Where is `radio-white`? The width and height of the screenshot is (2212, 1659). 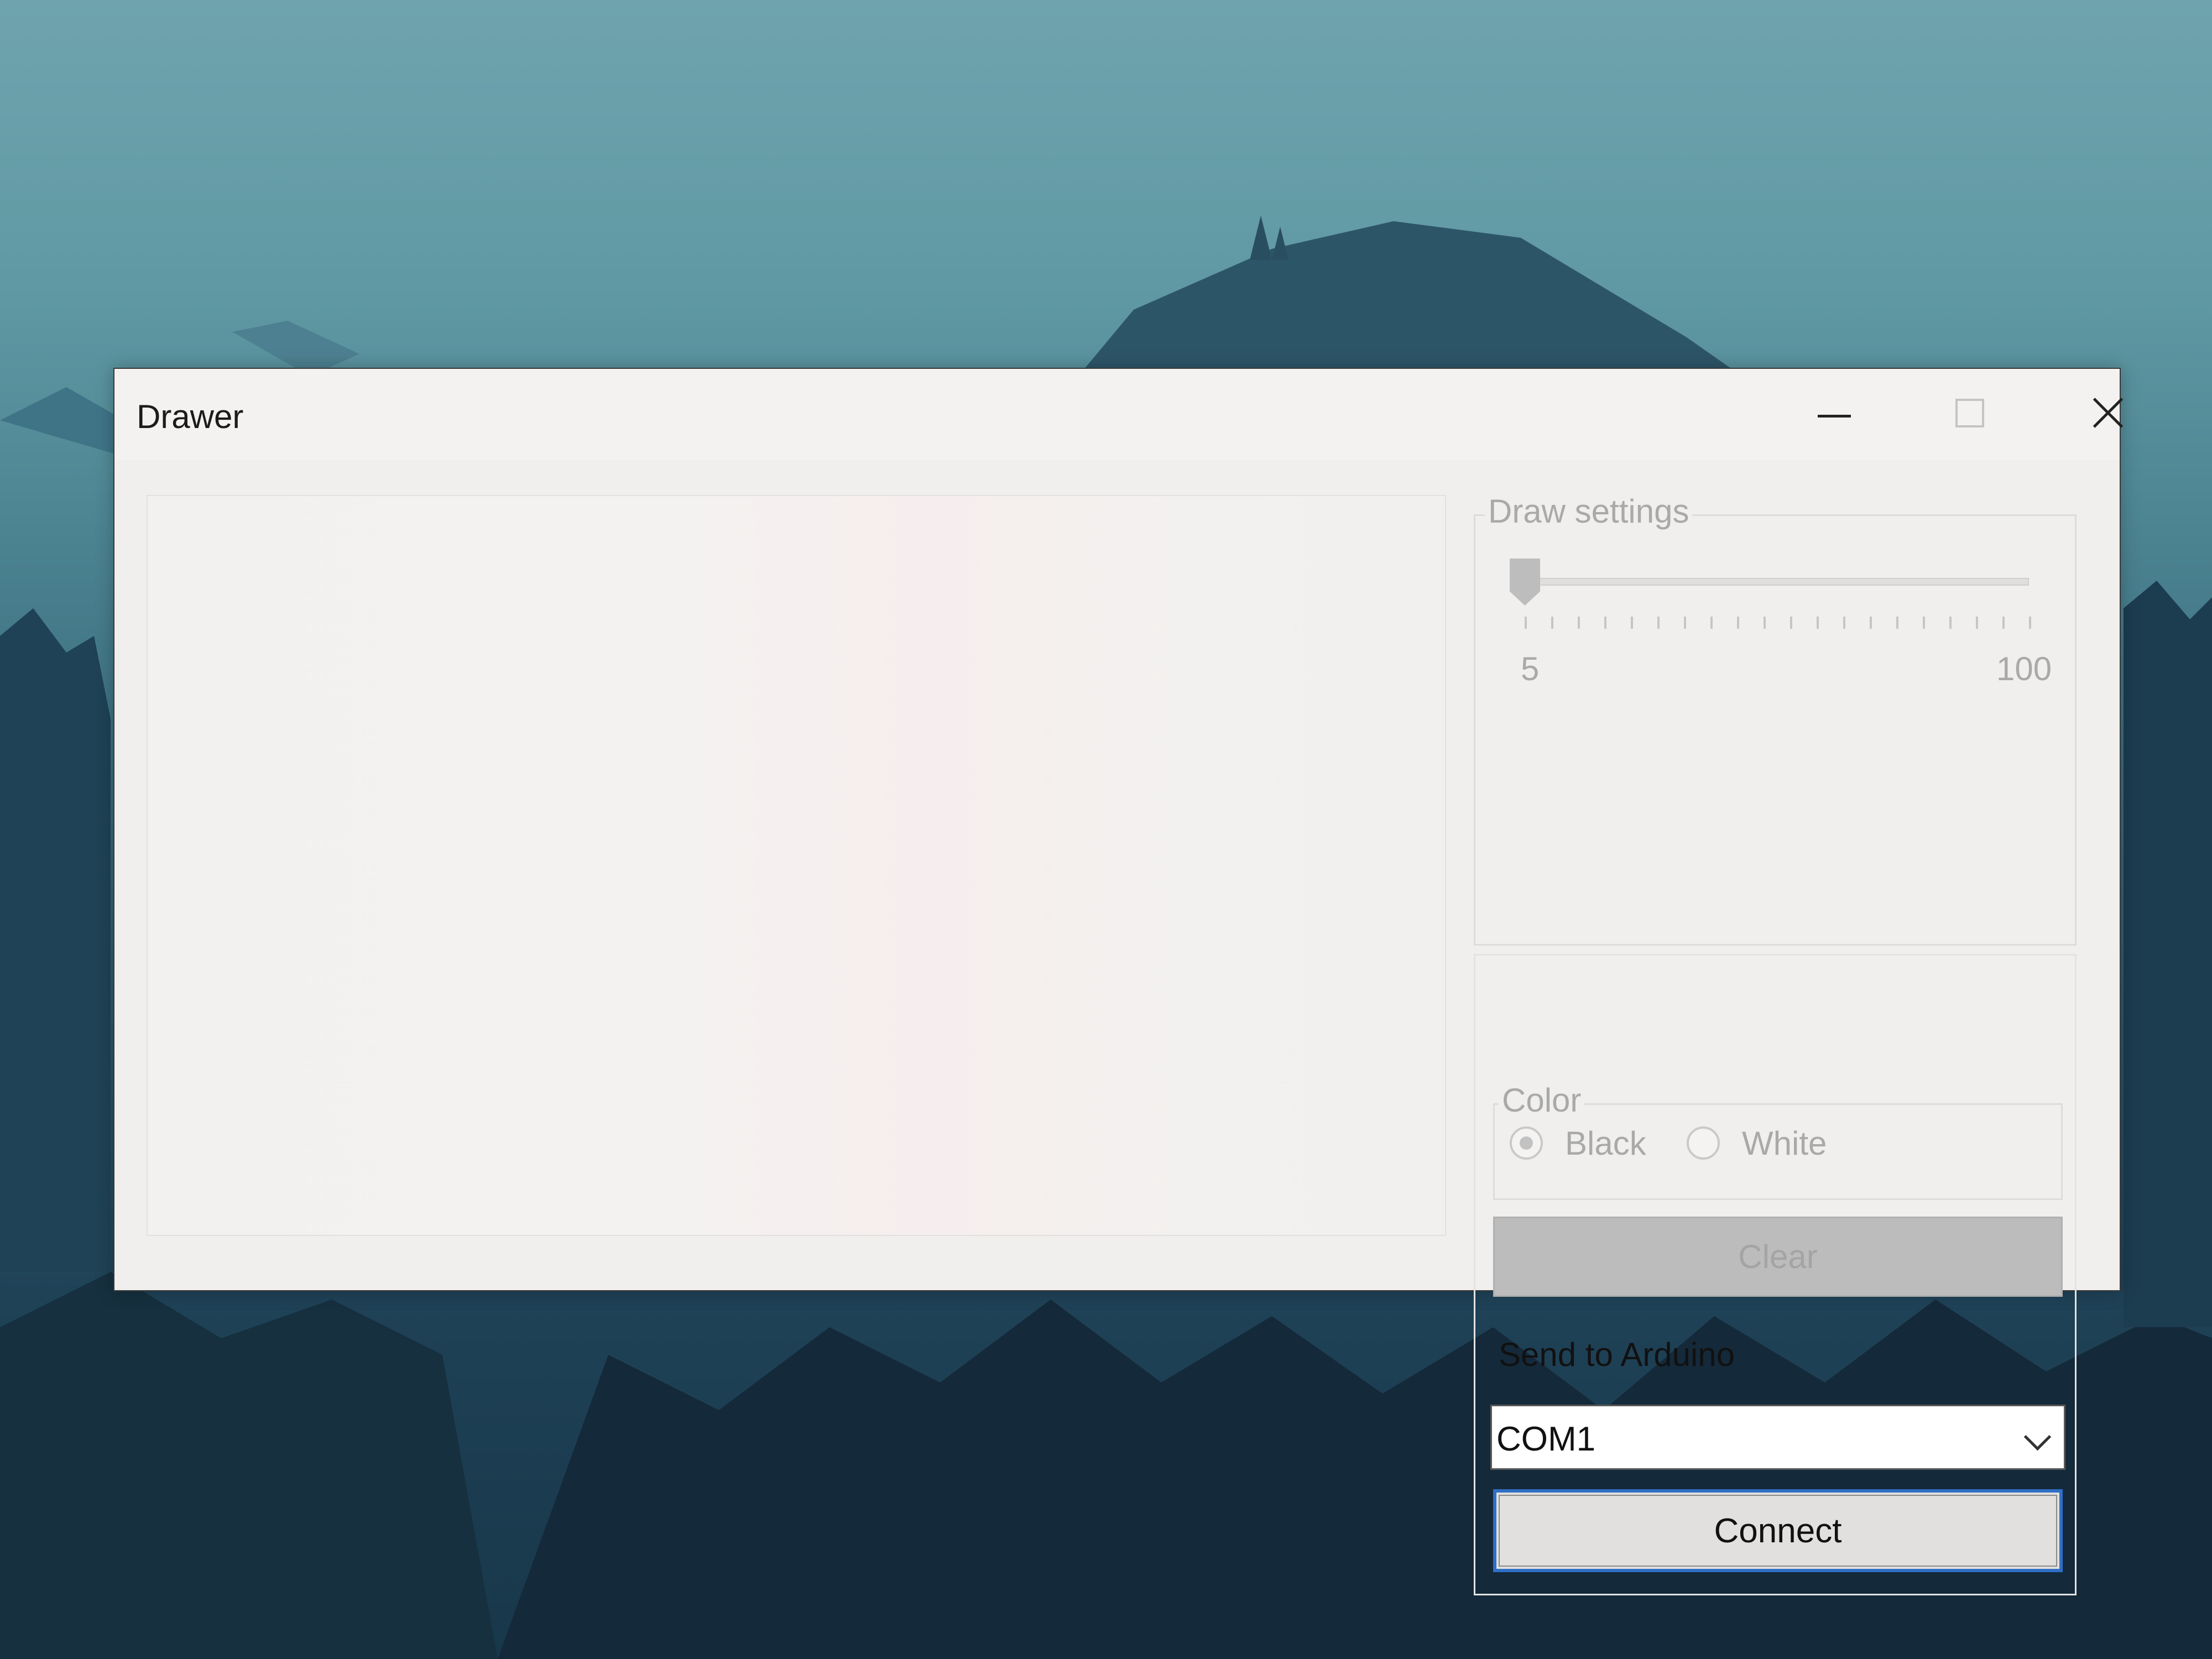 radio-white is located at coordinates (1704, 1143).